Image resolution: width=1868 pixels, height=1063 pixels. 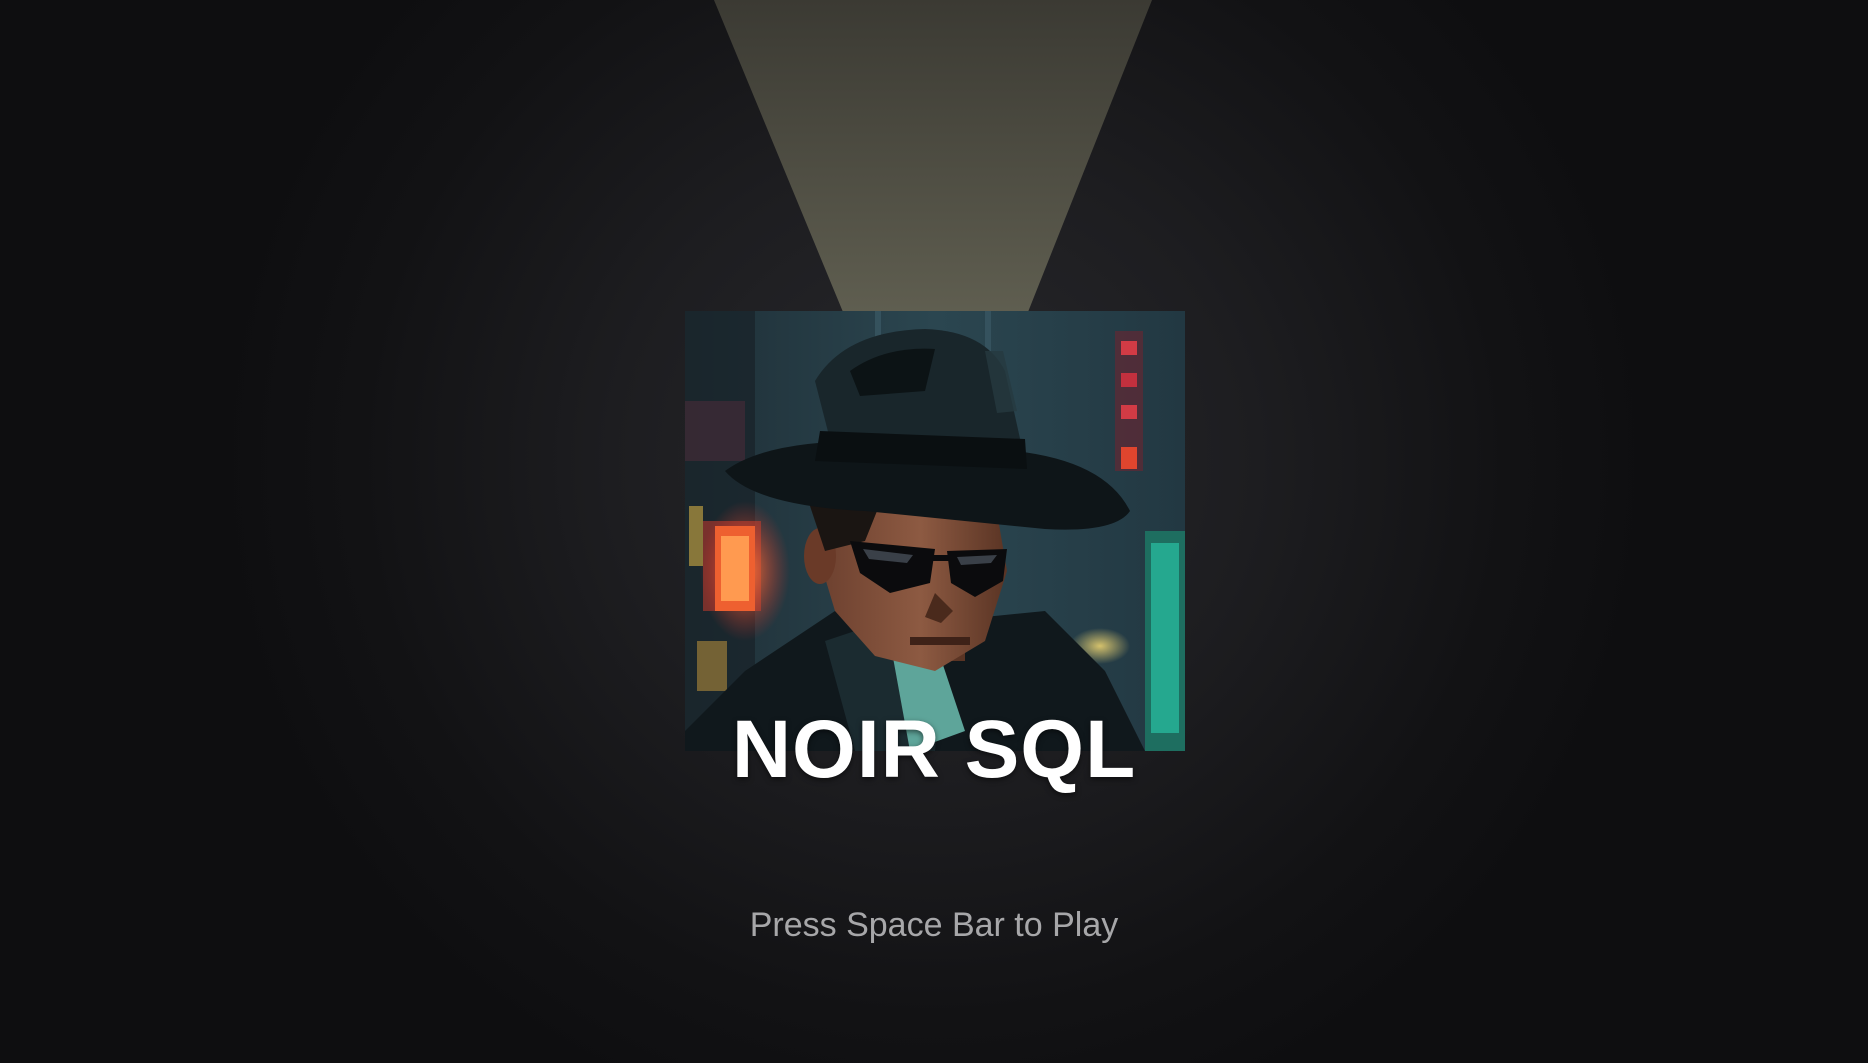 What do you see at coordinates (934, 925) in the screenshot?
I see `start-prompt: Press Space Bar to Play` at bounding box center [934, 925].